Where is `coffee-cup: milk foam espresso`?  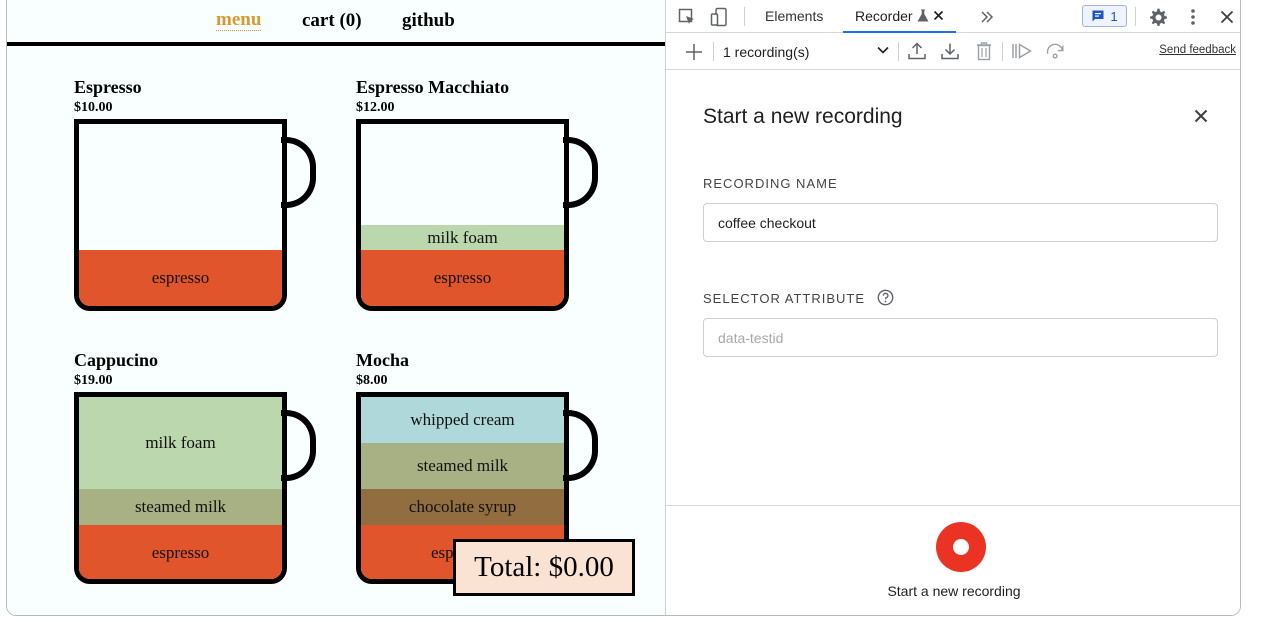 coffee-cup: milk foam espresso is located at coordinates (477, 215).